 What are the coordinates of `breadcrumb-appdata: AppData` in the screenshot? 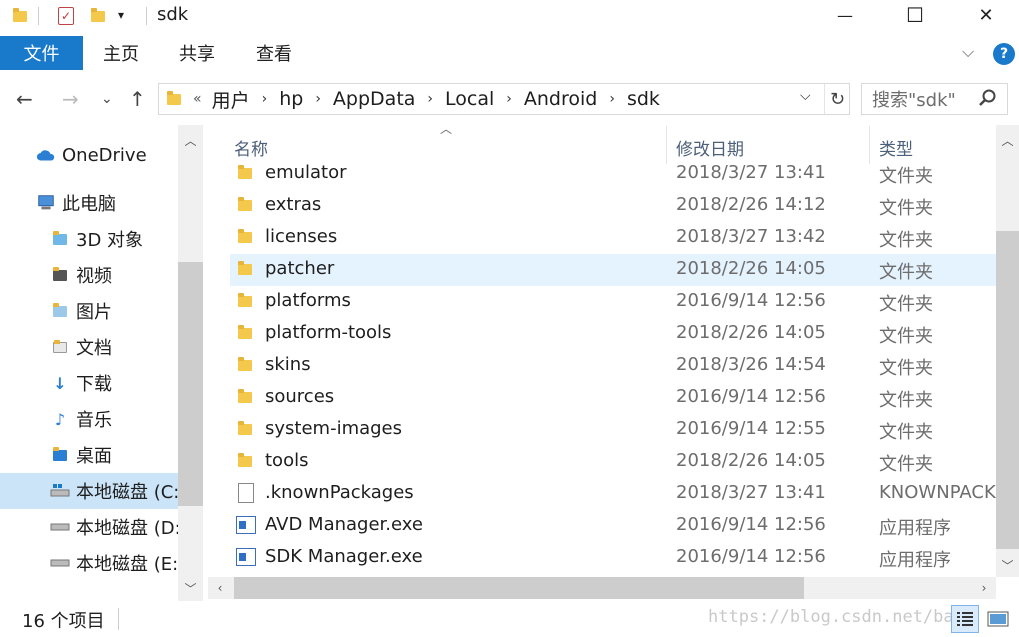 It's located at (374, 99).